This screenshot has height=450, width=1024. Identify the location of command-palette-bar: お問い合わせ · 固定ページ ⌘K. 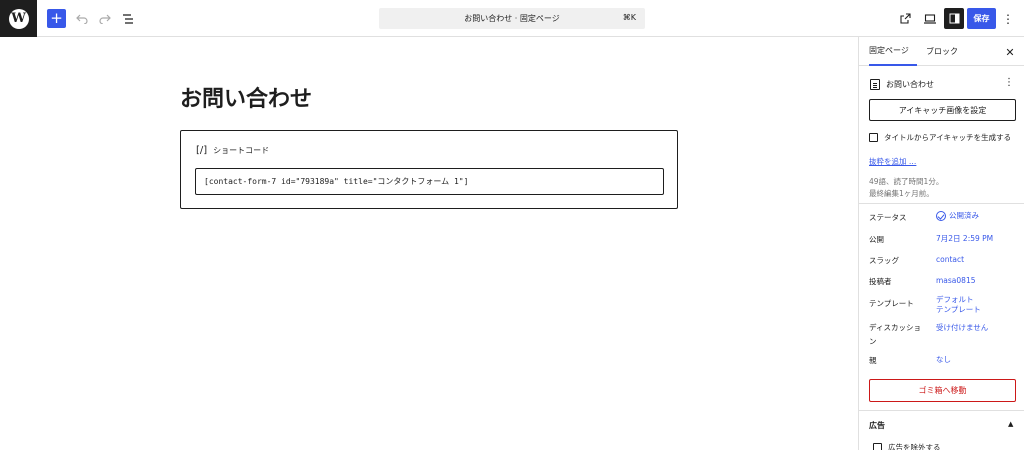
(512, 18).